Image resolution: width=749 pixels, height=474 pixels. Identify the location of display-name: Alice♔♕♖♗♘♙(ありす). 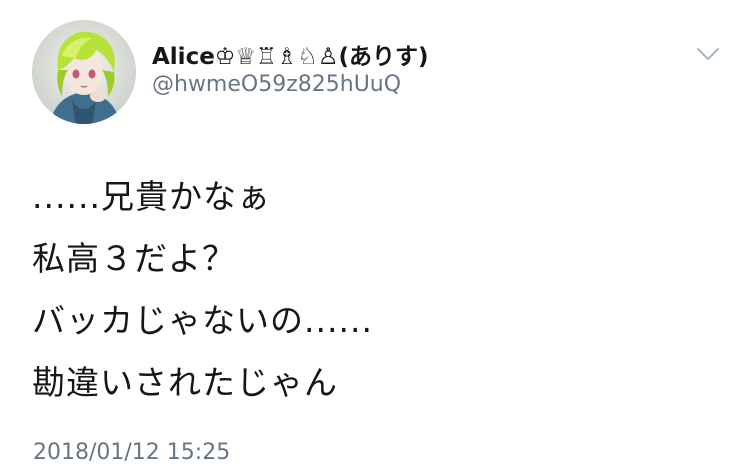
(290, 54).